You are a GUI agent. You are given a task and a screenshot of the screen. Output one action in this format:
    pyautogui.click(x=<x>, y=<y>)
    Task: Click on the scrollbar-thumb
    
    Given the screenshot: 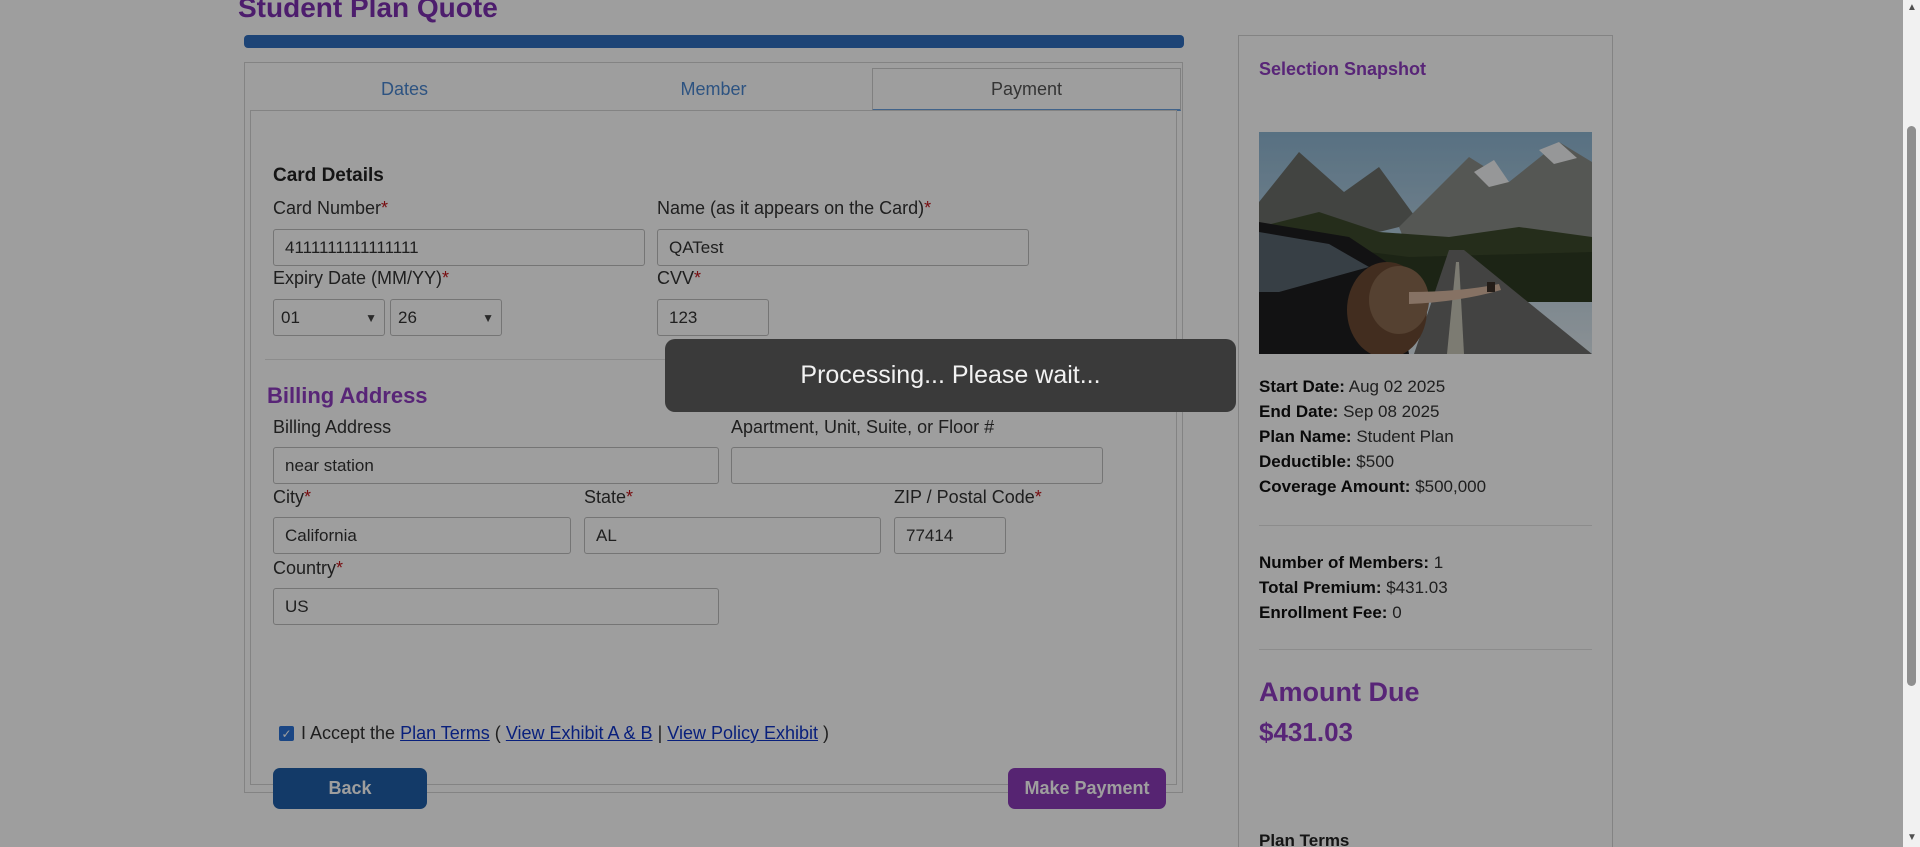 What is the action you would take?
    pyautogui.click(x=1911, y=406)
    